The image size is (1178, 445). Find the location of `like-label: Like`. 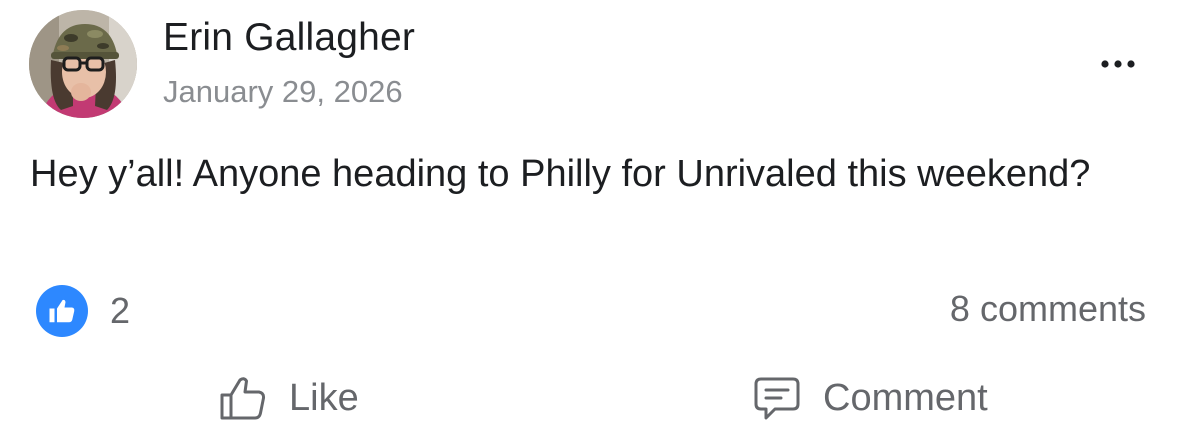

like-label: Like is located at coordinates (324, 397).